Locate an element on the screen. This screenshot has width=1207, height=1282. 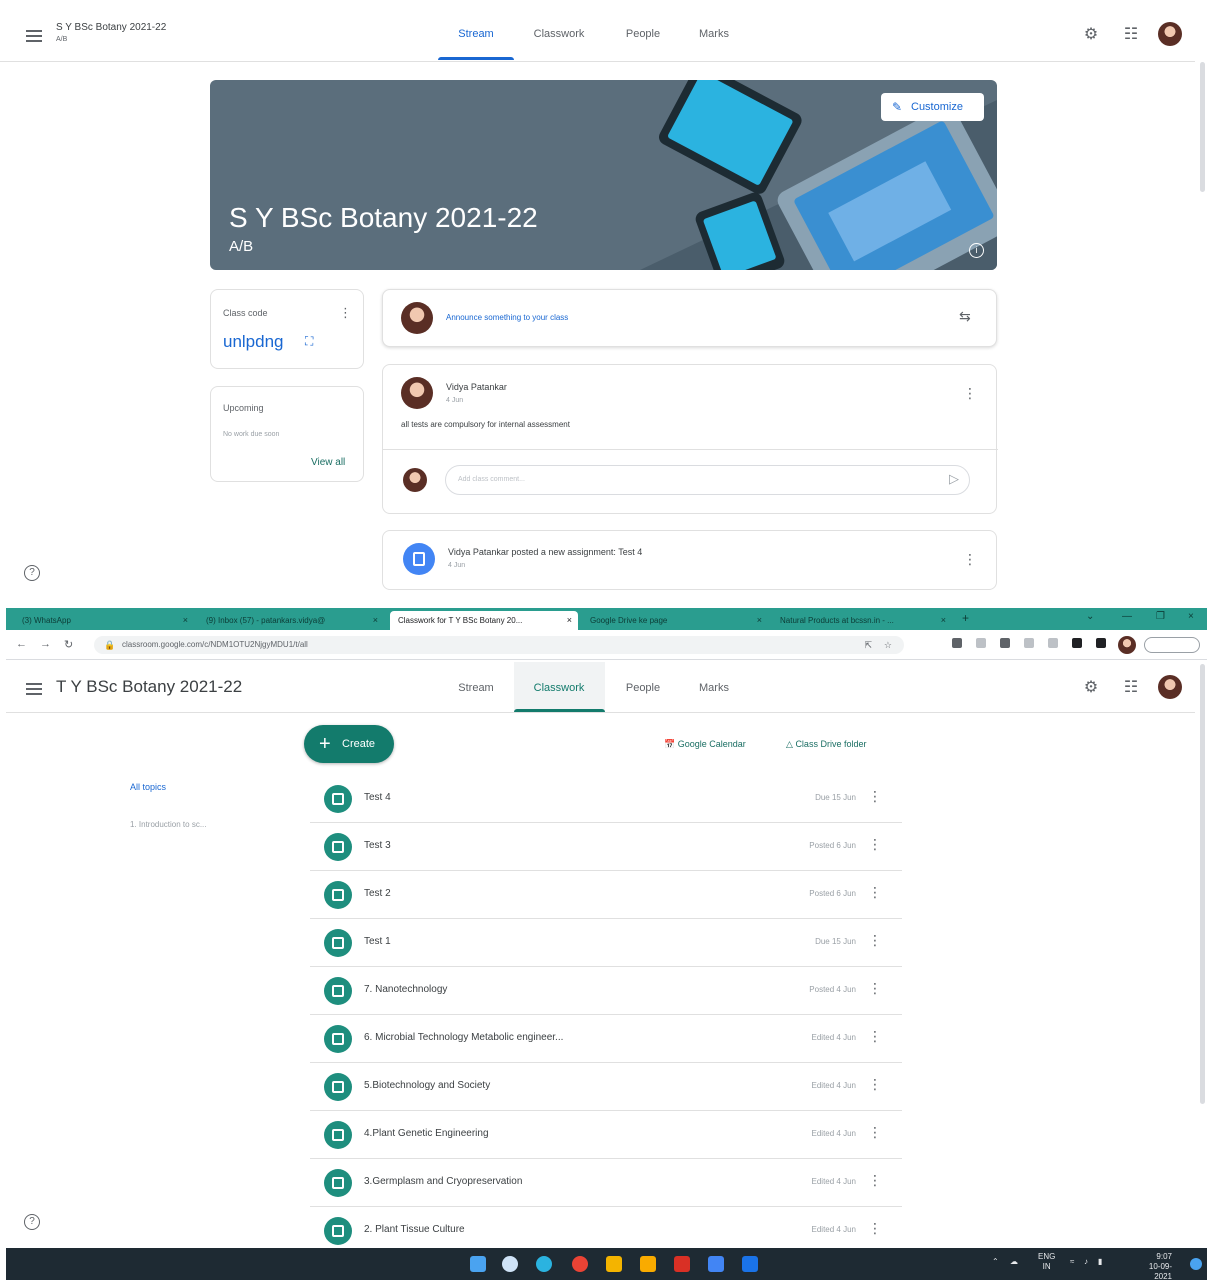
classwork-item: Test 1 Due 15 Jun ⋮ is located at coordinates (606, 943).